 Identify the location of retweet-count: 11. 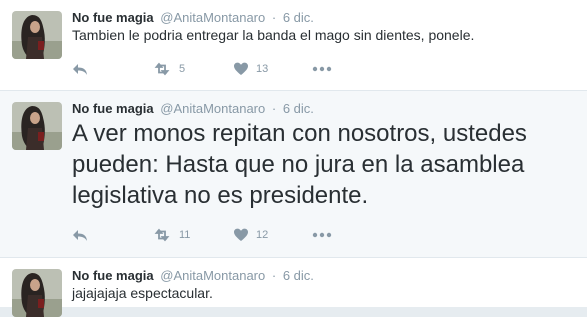
(185, 235).